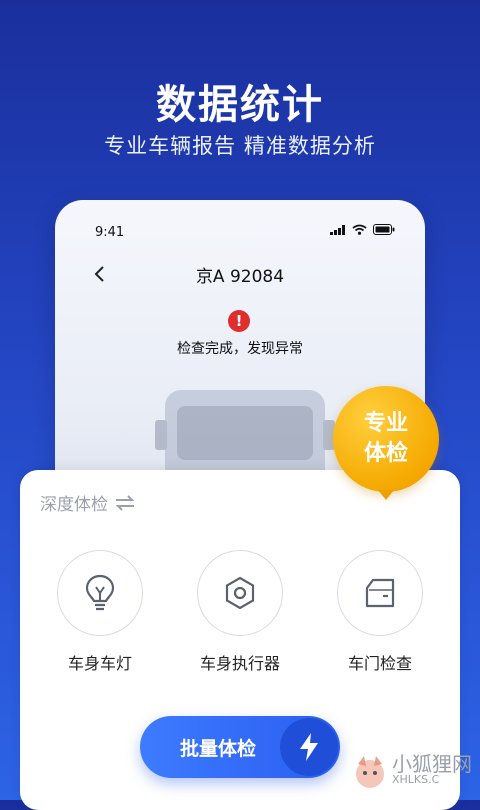 This screenshot has height=810, width=480. What do you see at coordinates (110, 232) in the screenshot?
I see `status-time: 9:41` at bounding box center [110, 232].